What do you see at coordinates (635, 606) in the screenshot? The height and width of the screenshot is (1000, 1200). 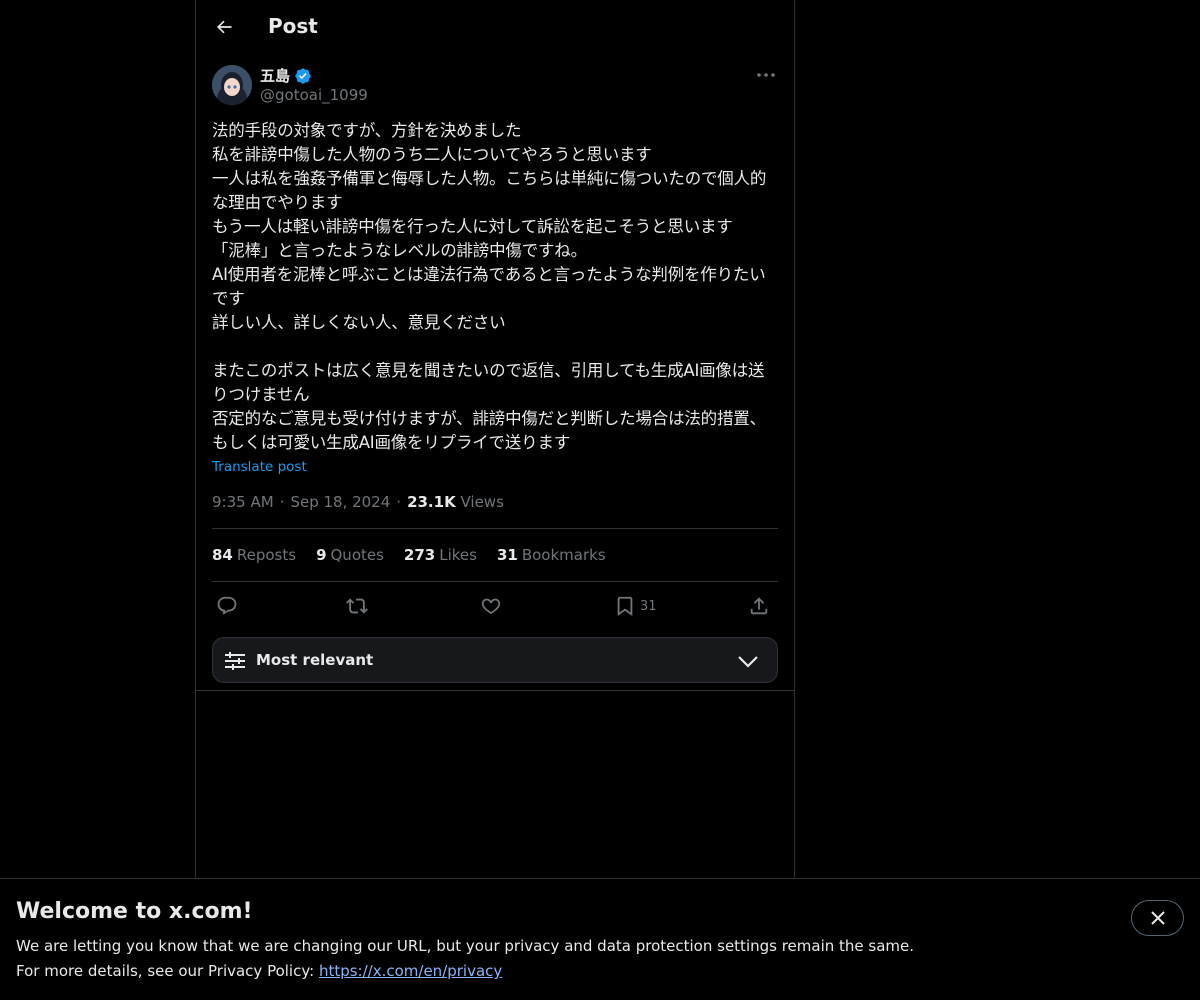 I see `bookmark-button: 31` at bounding box center [635, 606].